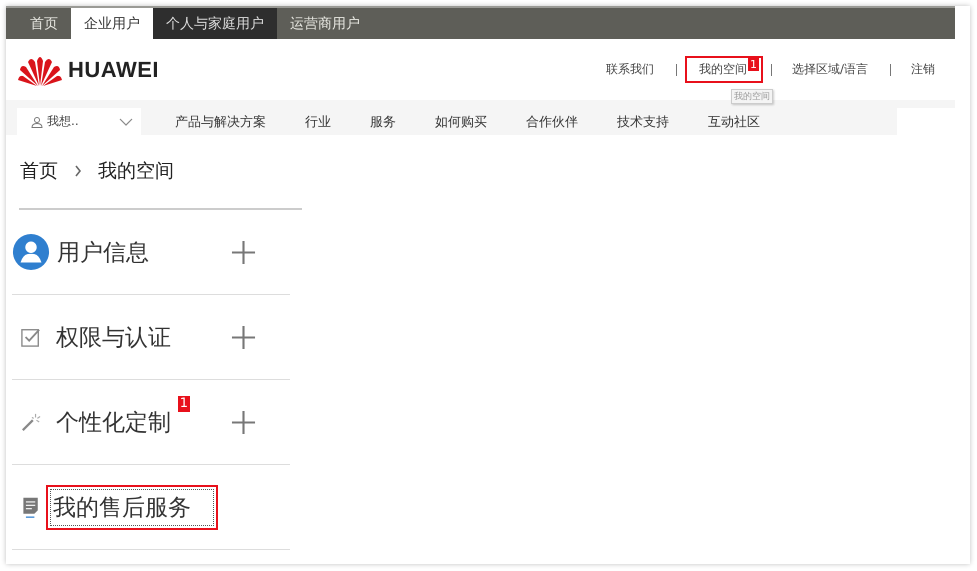 This screenshot has width=977, height=571. Describe the element at coordinates (552, 121) in the screenshot. I see `nav-link: 合作伙伴` at that location.